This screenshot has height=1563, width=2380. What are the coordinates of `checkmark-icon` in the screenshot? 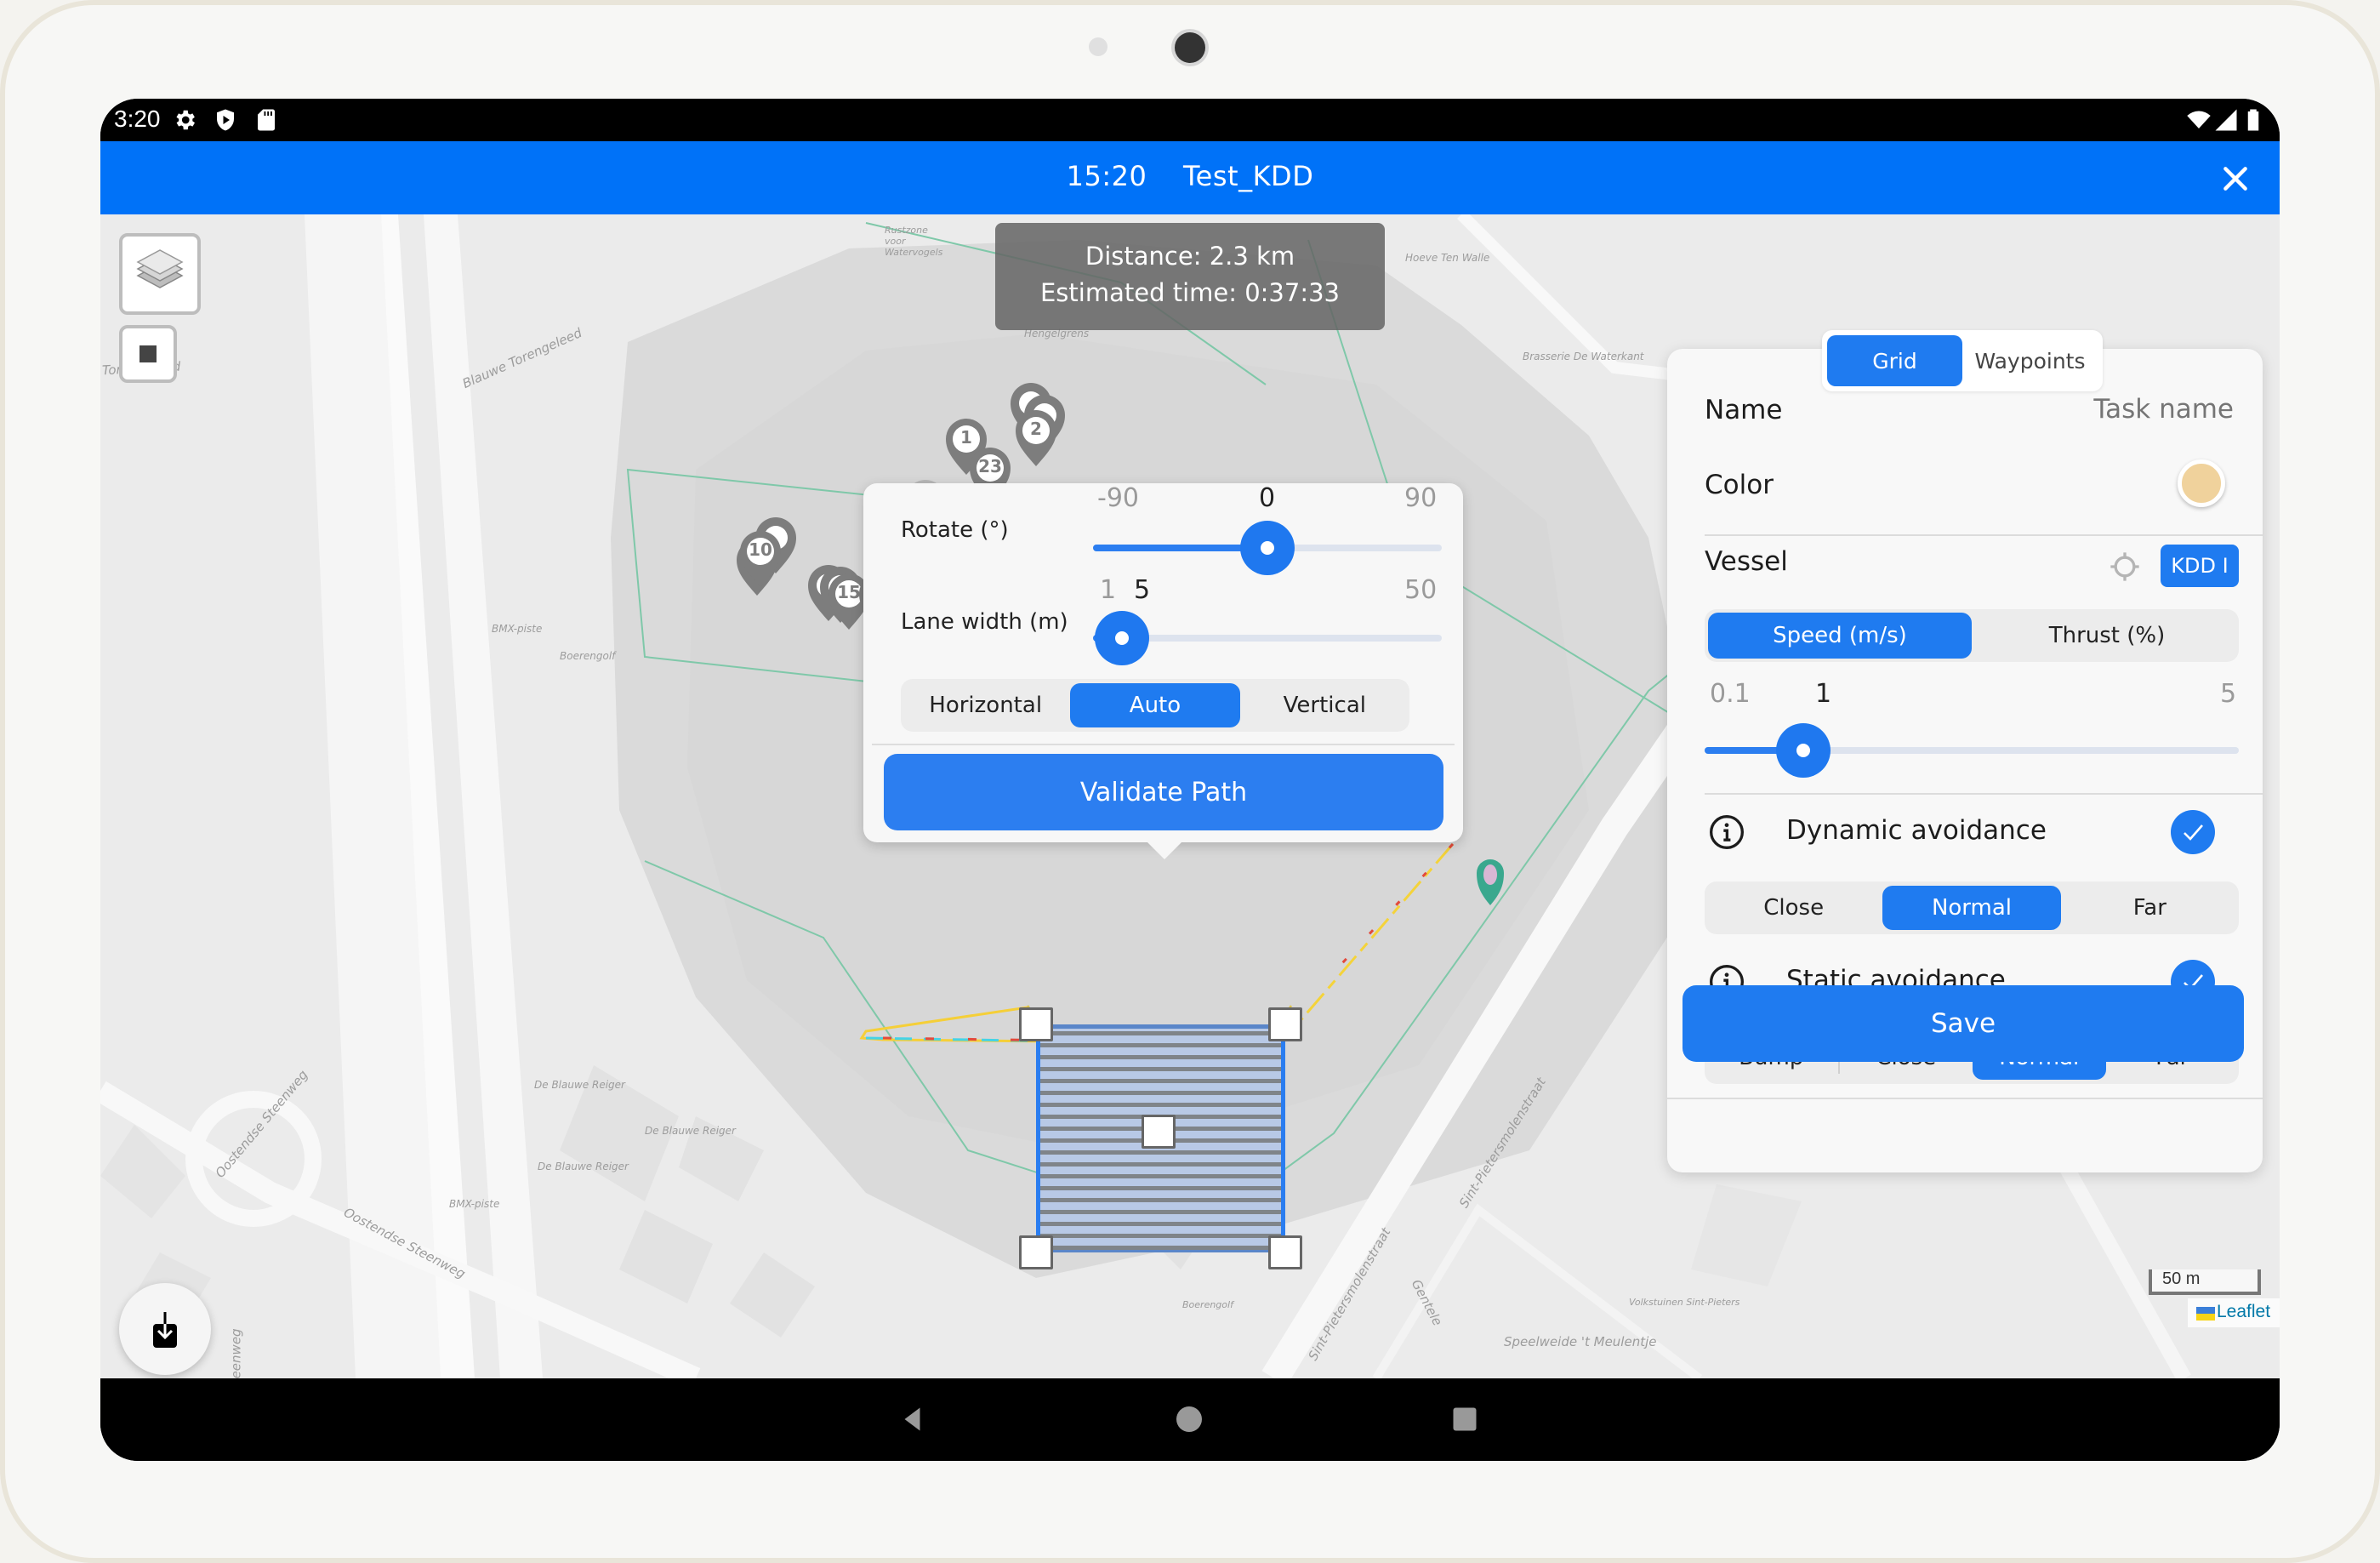 It's located at (2193, 832).